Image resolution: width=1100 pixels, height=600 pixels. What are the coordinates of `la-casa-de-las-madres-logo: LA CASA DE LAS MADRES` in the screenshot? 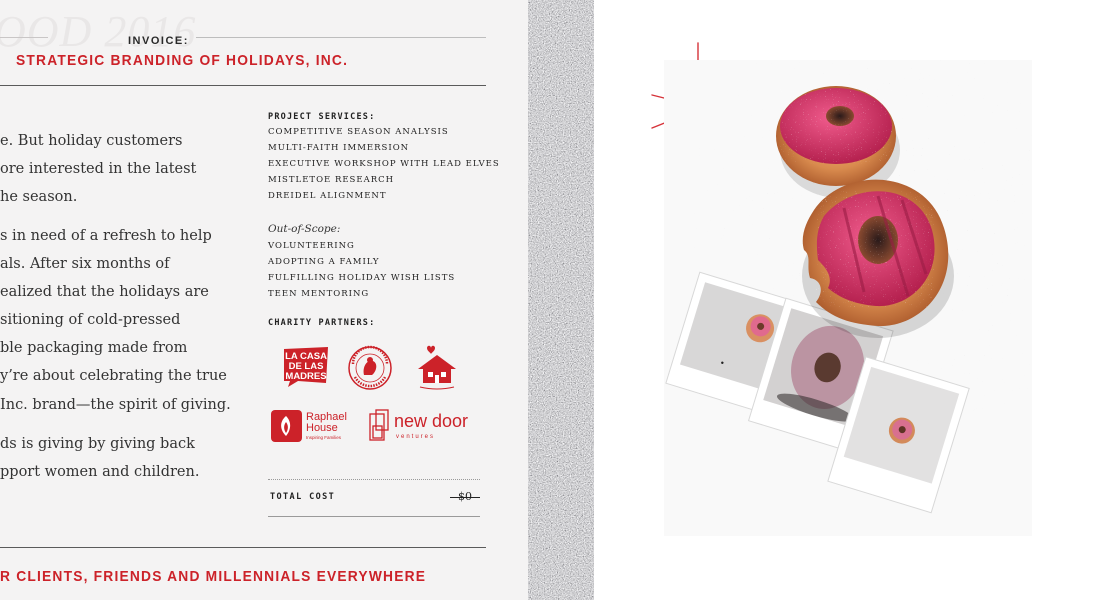 It's located at (306, 367).